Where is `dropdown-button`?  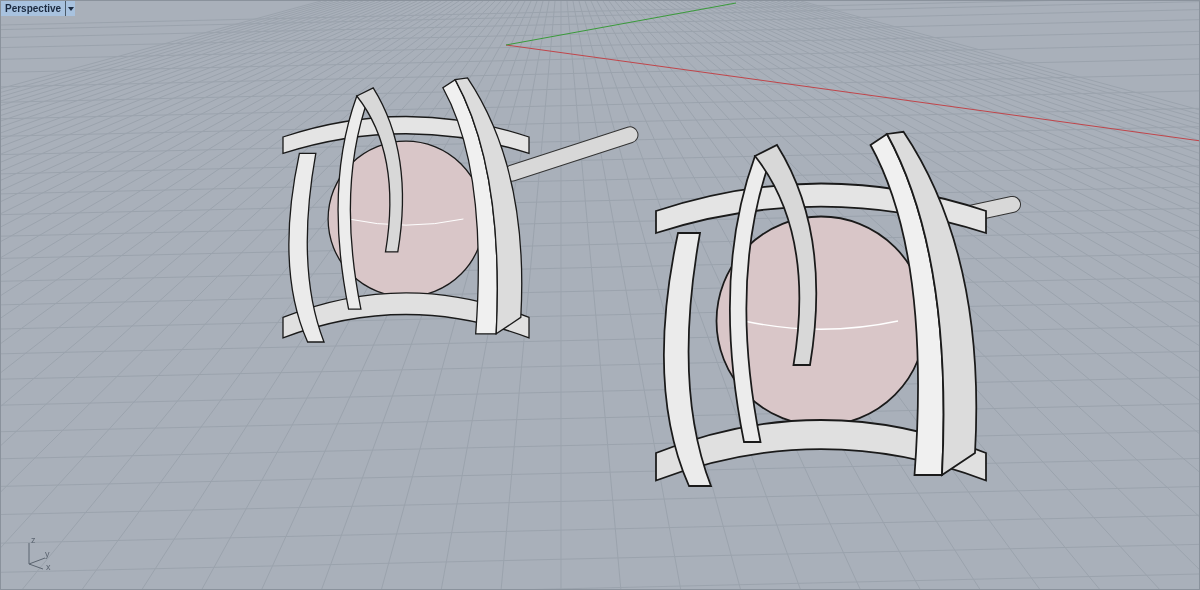 dropdown-button is located at coordinates (70, 8).